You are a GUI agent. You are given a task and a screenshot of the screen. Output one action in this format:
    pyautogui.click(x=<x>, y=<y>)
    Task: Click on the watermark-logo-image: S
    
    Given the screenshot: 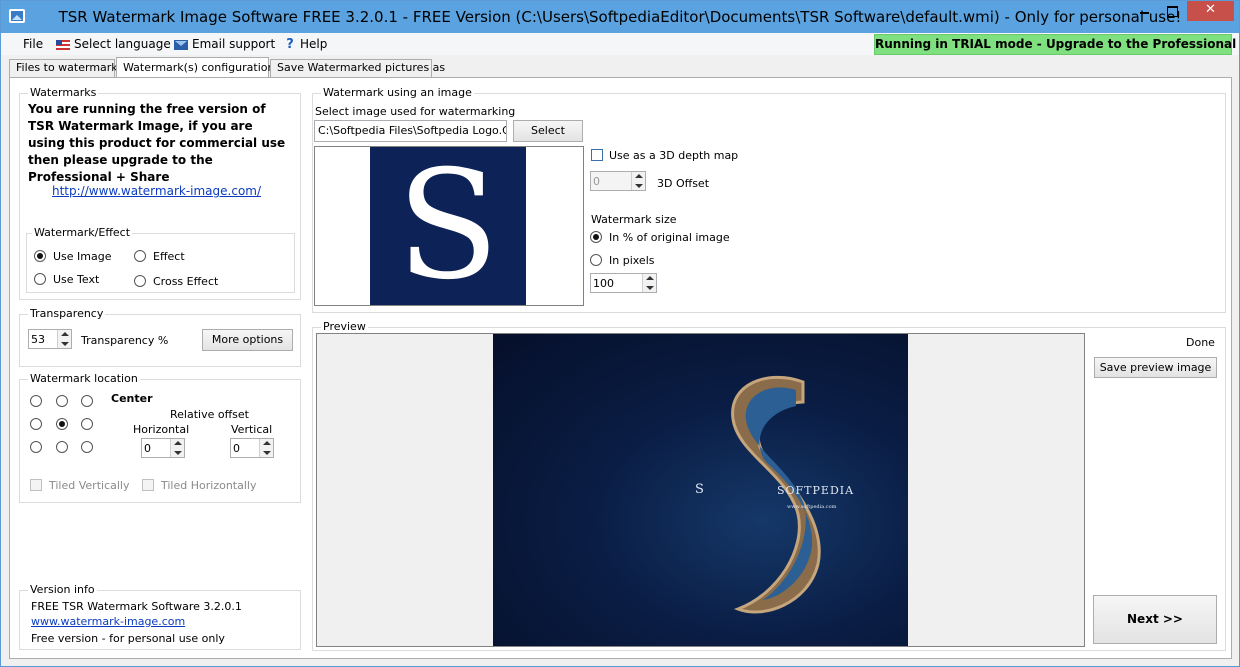 What is the action you would take?
    pyautogui.click(x=448, y=226)
    